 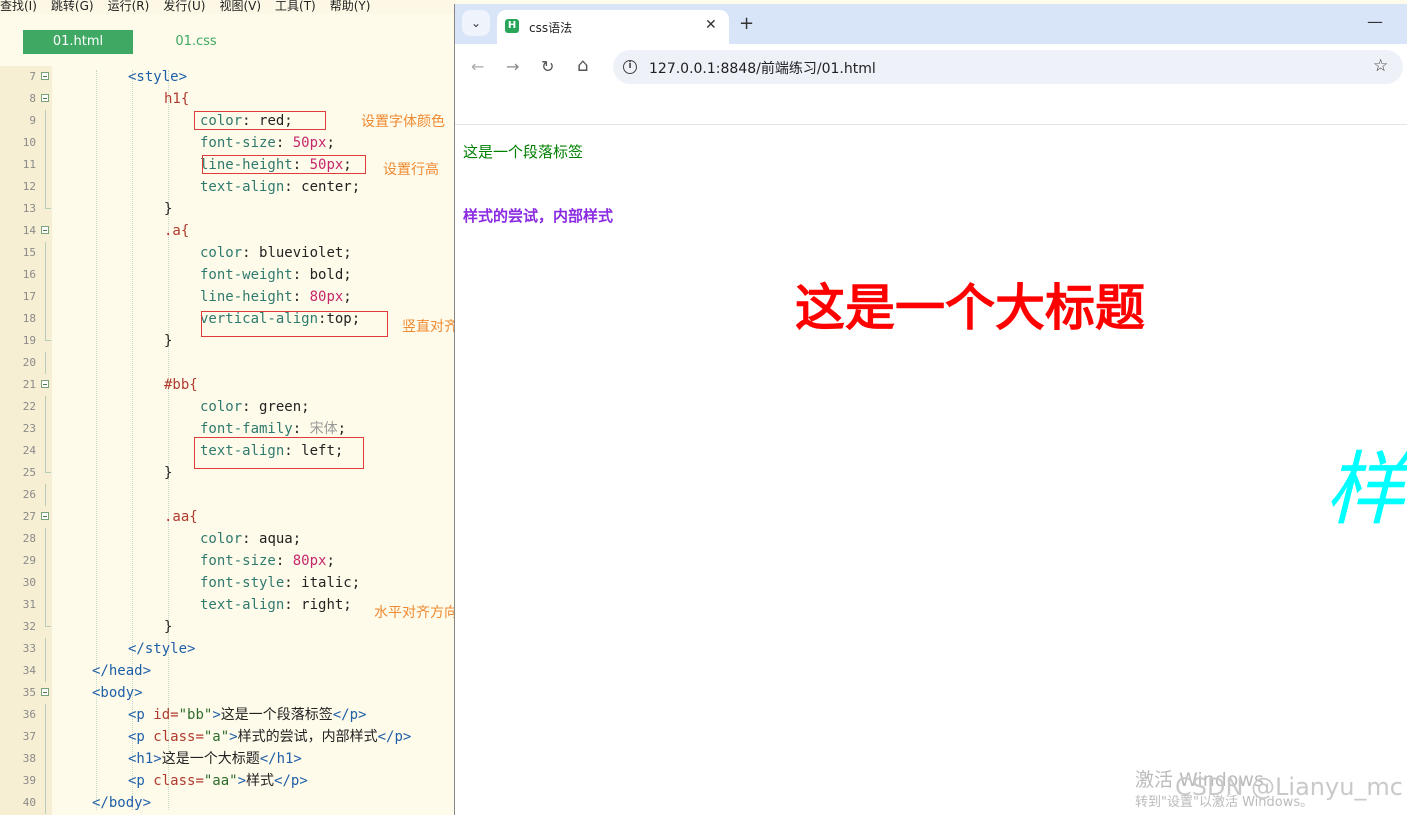 I want to click on gutter-row: 18, so click(x=26, y=319).